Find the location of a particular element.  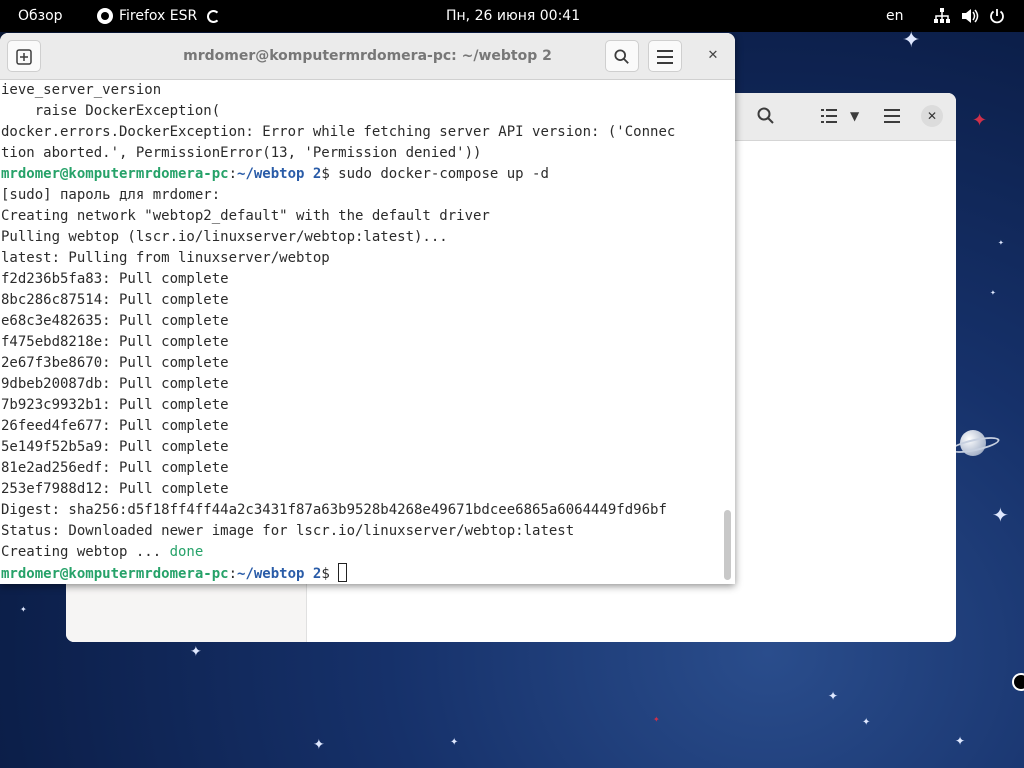

power-icon is located at coordinates (997, 16).